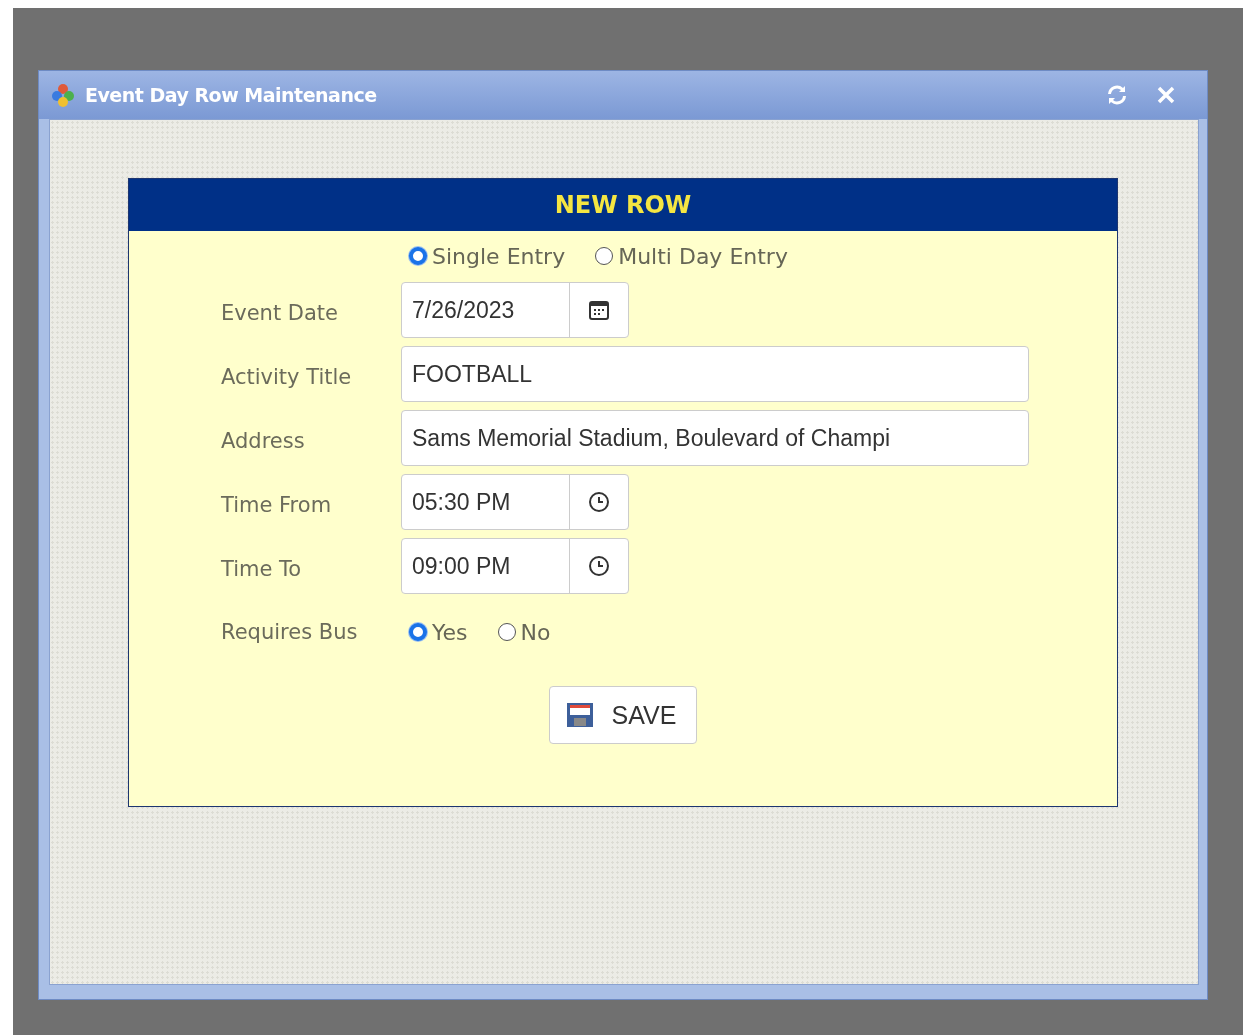 Image resolution: width=1243 pixels, height=1035 pixels. What do you see at coordinates (276, 505) in the screenshot?
I see `field-label: Time From` at bounding box center [276, 505].